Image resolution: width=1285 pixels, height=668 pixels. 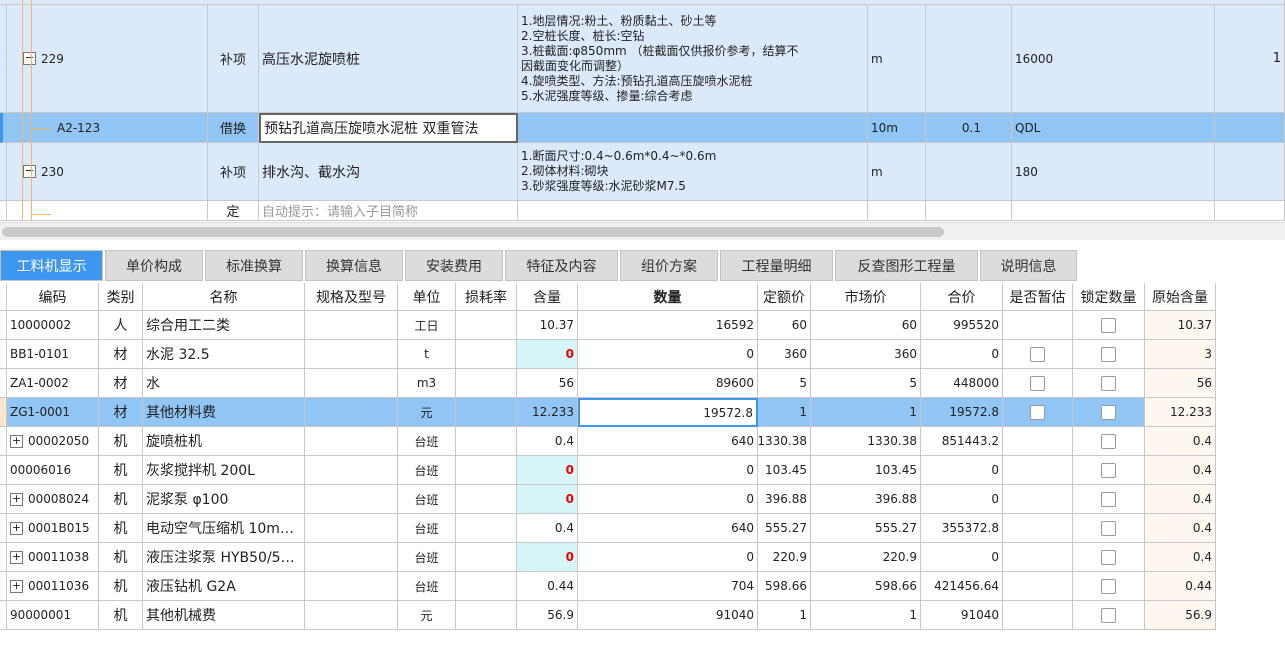 I want to click on resource-content: 0.4, so click(x=547, y=528).